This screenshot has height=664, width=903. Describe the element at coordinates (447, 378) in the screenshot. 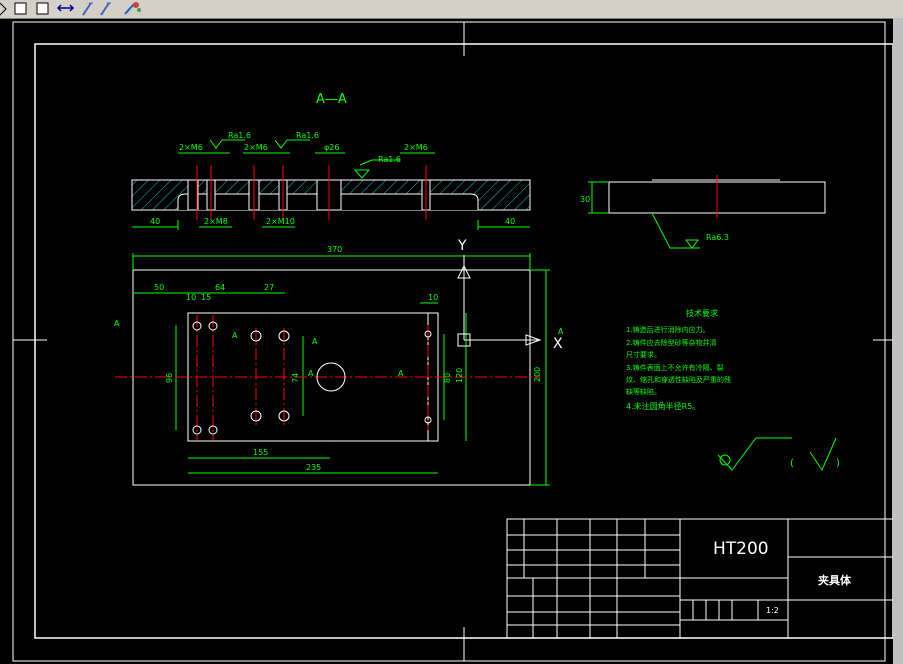

I see `dim-80: 80` at that location.